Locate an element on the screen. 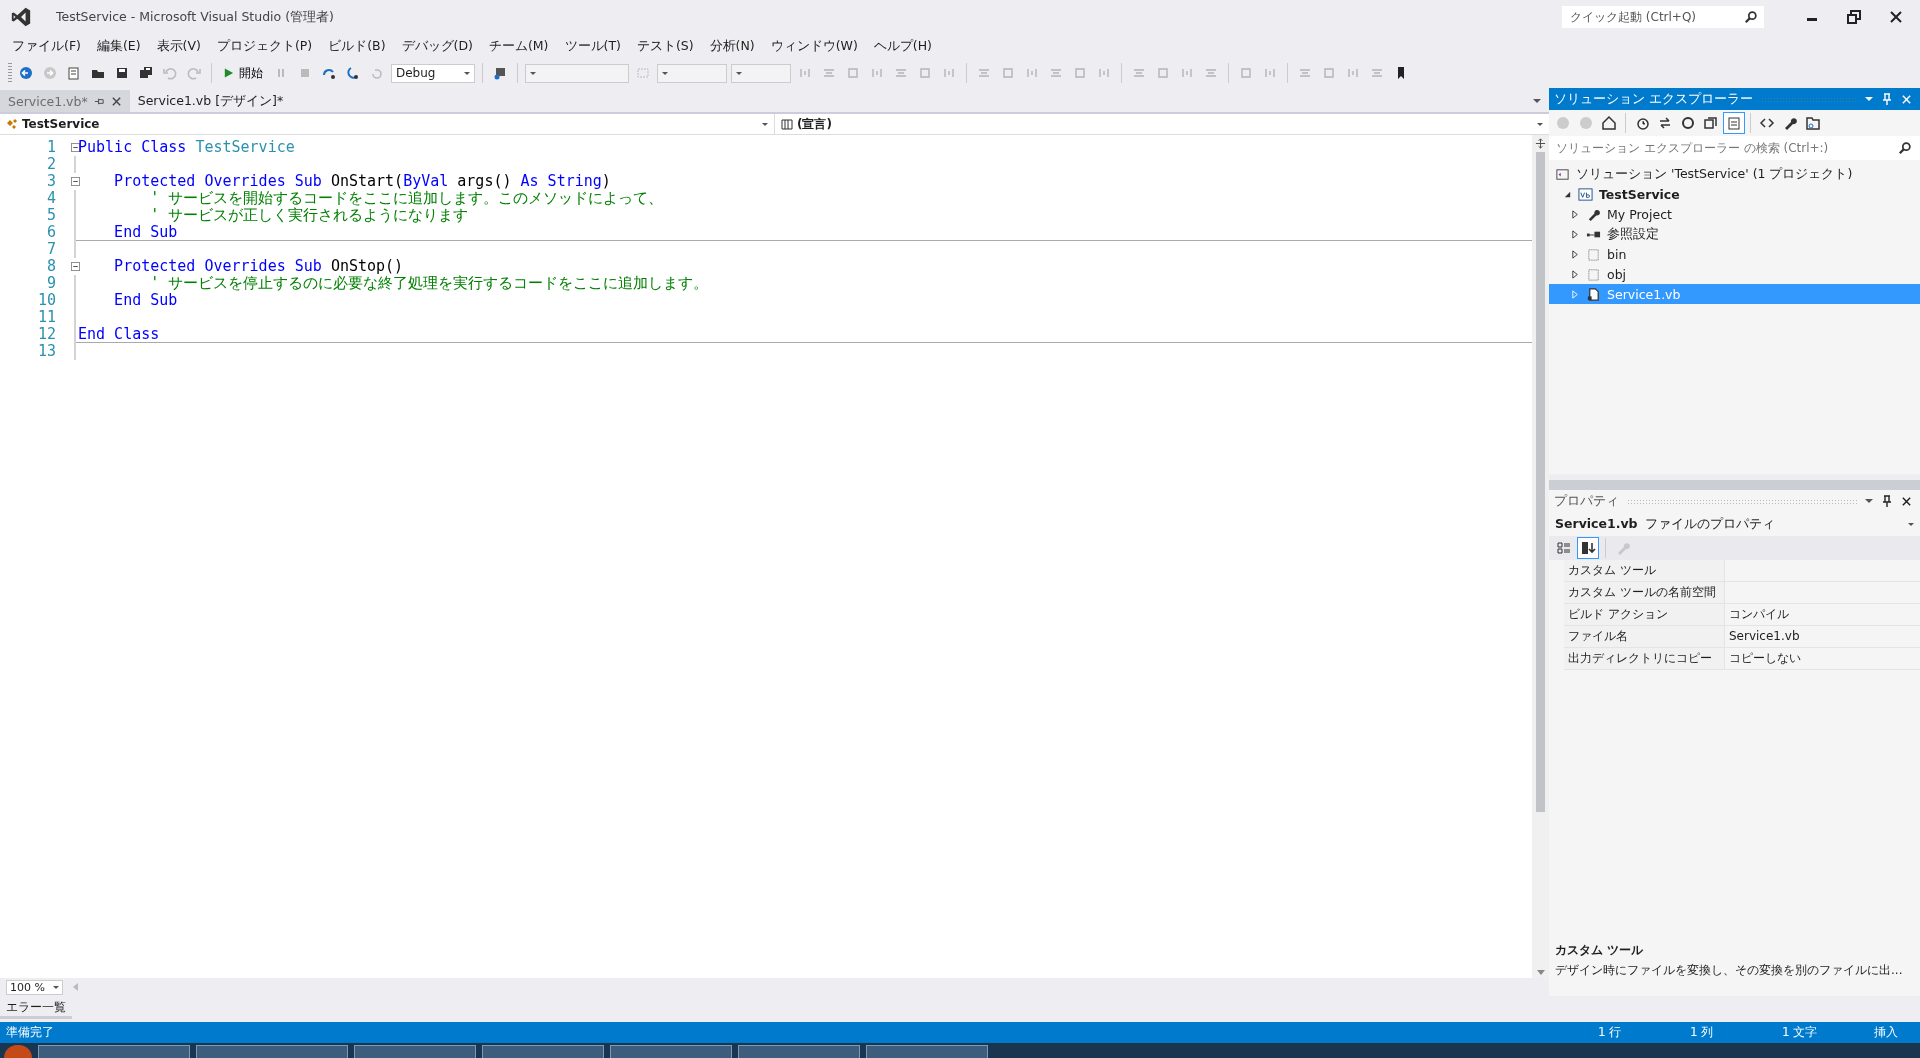 The image size is (1920, 1058). tree-item: ソリューション 'TestService' (1 プロジェクト) is located at coordinates (1734, 174).